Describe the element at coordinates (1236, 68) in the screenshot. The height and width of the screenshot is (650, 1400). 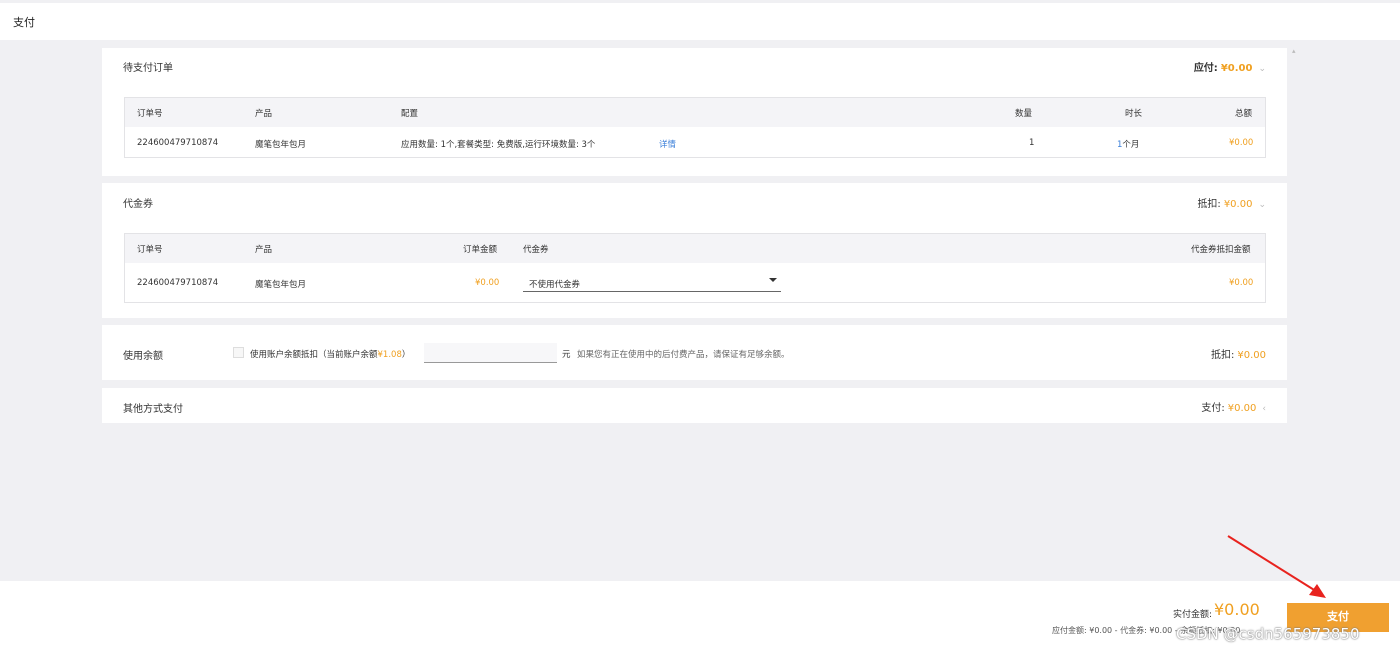
I see `payable-amount: ¥0.00` at that location.